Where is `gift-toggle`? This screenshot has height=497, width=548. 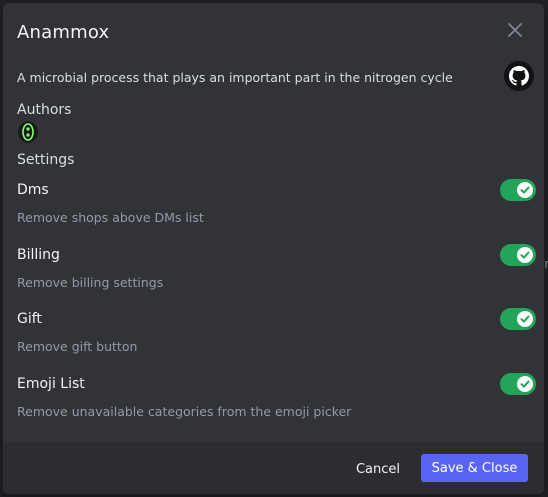
gift-toggle is located at coordinates (518, 319).